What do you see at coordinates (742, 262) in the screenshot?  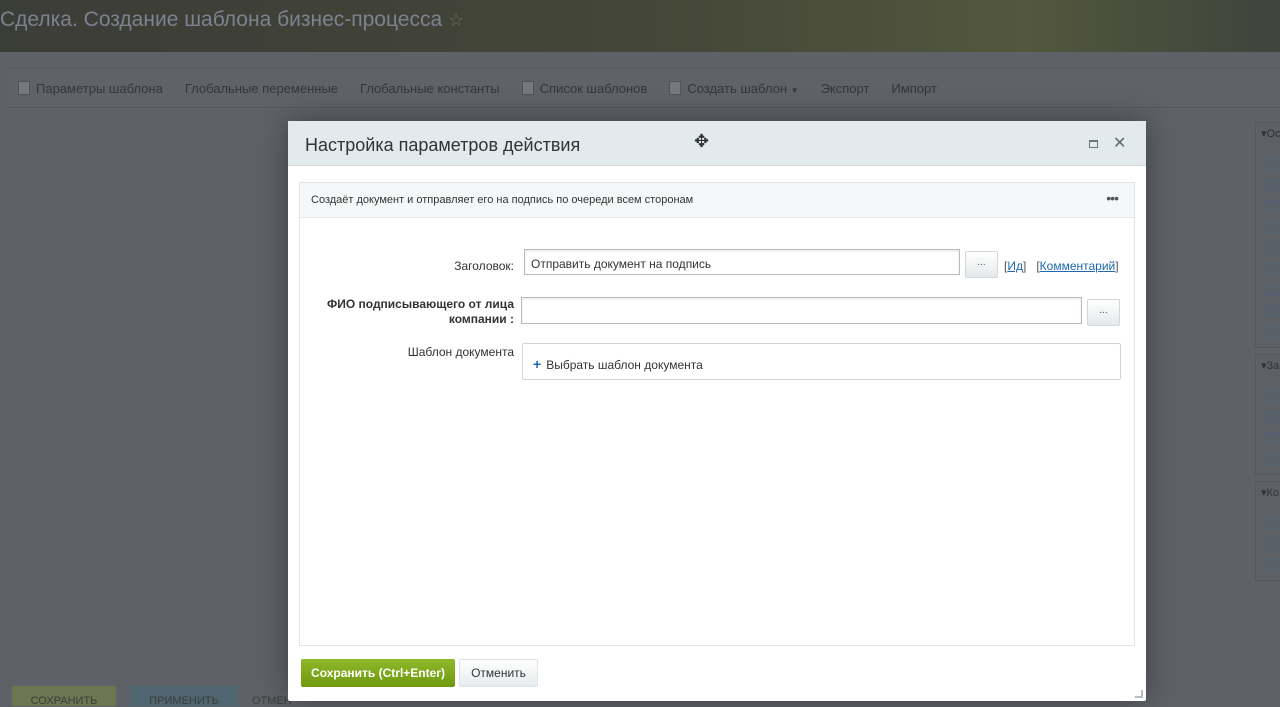 I see `title-input: Отправить документ на подпись` at bounding box center [742, 262].